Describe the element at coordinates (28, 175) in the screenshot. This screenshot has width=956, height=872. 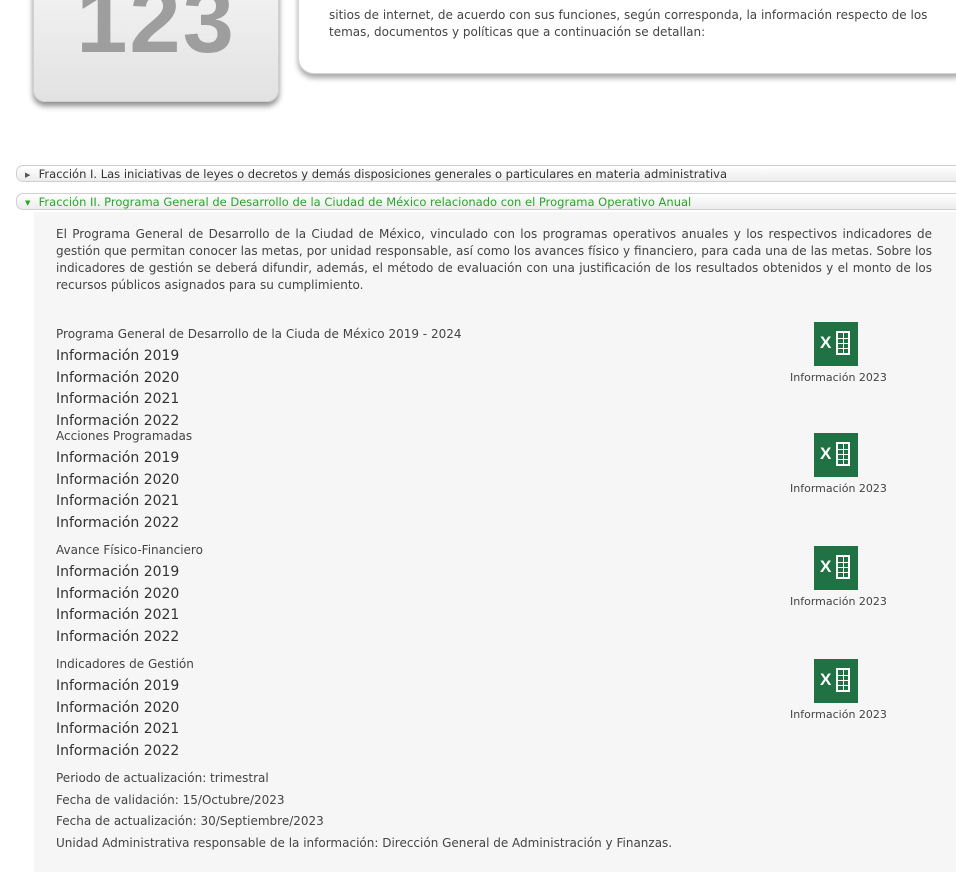
I see `triangle-right-icon: ▶` at that location.